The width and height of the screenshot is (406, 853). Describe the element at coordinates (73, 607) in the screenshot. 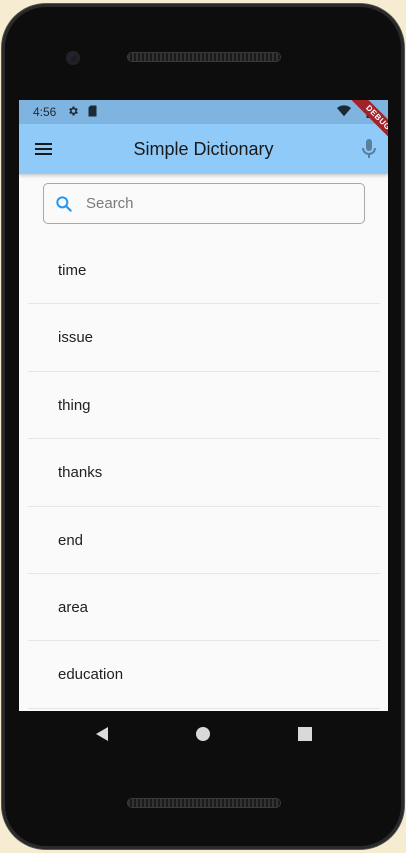

I see `word-label: area` at that location.